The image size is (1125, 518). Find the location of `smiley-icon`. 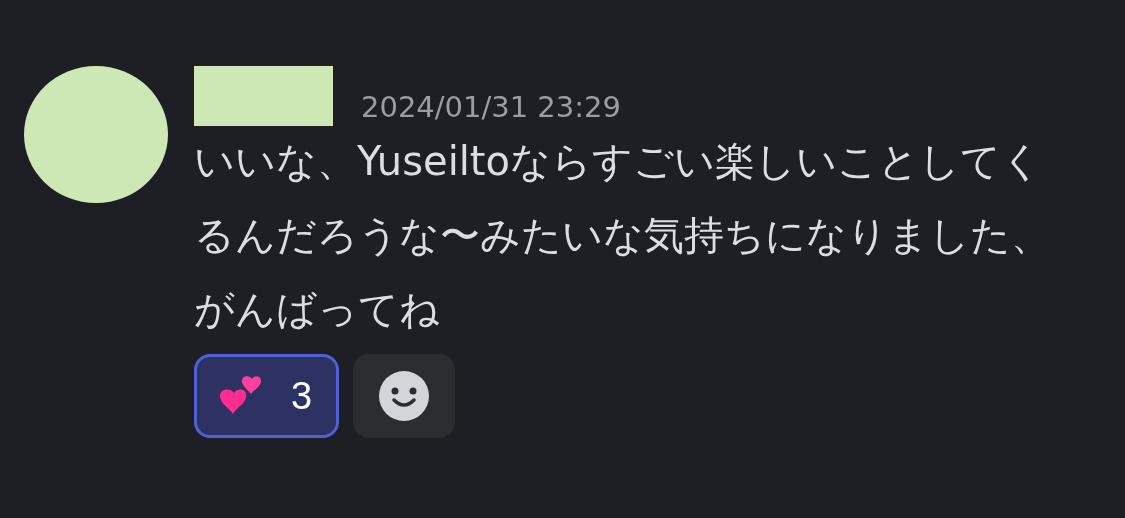

smiley-icon is located at coordinates (404, 396).